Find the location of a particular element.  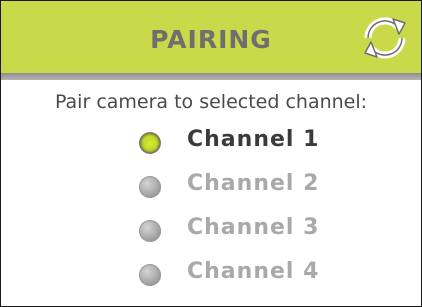

channel-label: Channel 1 is located at coordinates (253, 139).